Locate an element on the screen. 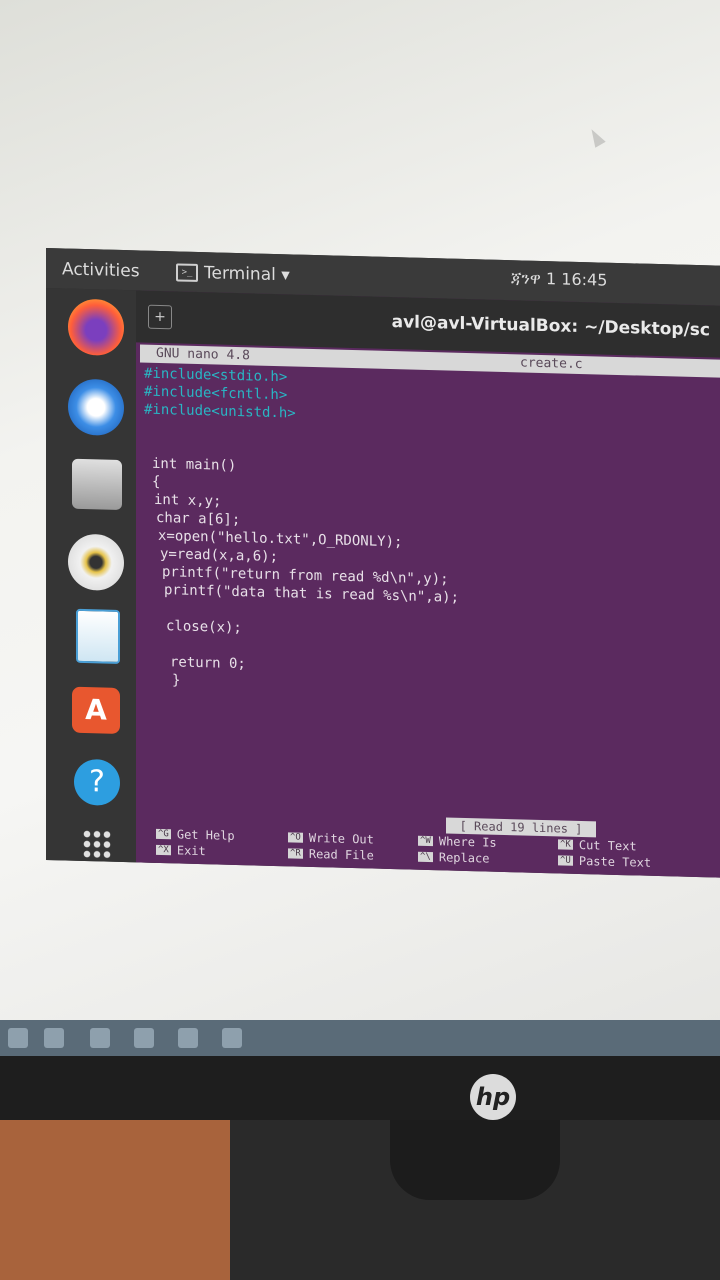 Image resolution: width=720 pixels, height=1280 pixels. new-tab-button: + is located at coordinates (160, 317).